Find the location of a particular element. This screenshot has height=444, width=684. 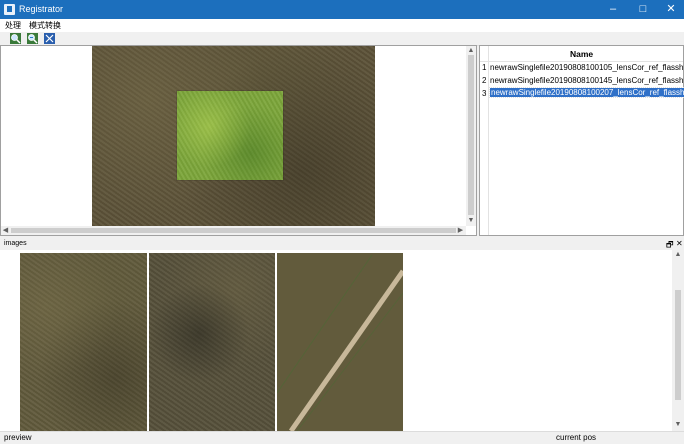

dock-scroll-down-icon: ▼ is located at coordinates (678, 424).